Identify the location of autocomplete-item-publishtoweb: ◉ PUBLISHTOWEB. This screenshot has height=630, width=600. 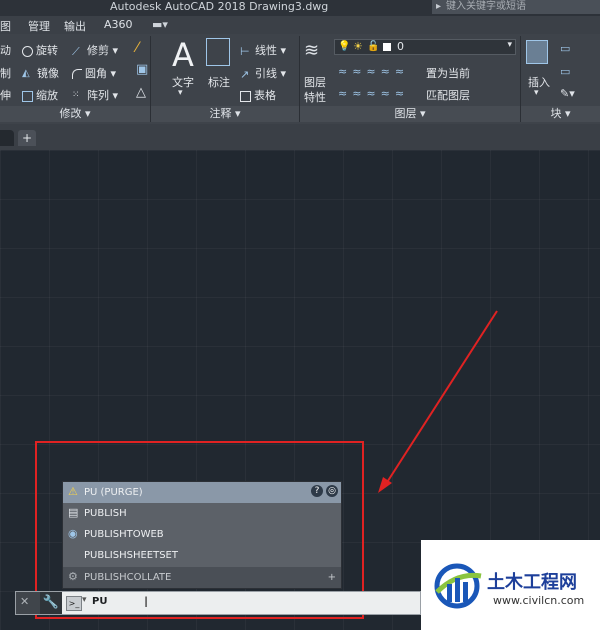
(202, 534).